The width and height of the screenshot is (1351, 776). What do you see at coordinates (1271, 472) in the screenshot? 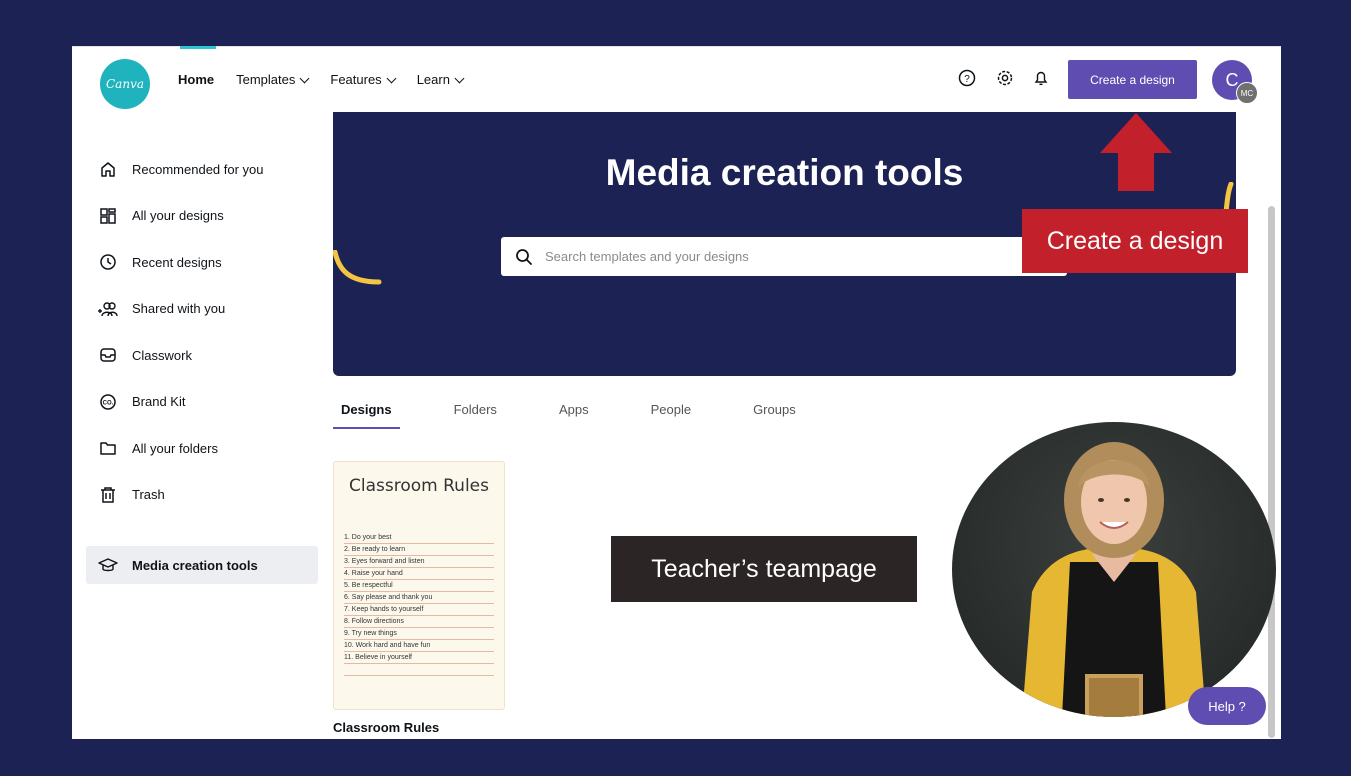
I see `scrollbar` at bounding box center [1271, 472].